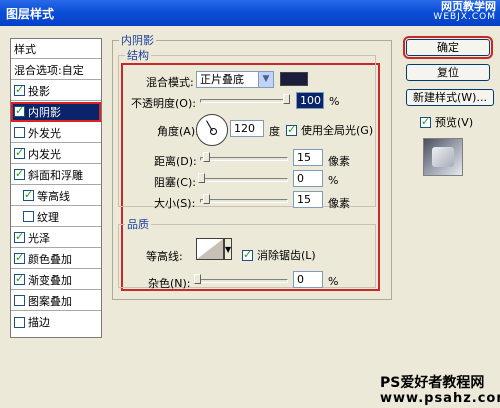  Describe the element at coordinates (334, 101) in the screenshot. I see `opacity-unit: %` at that location.